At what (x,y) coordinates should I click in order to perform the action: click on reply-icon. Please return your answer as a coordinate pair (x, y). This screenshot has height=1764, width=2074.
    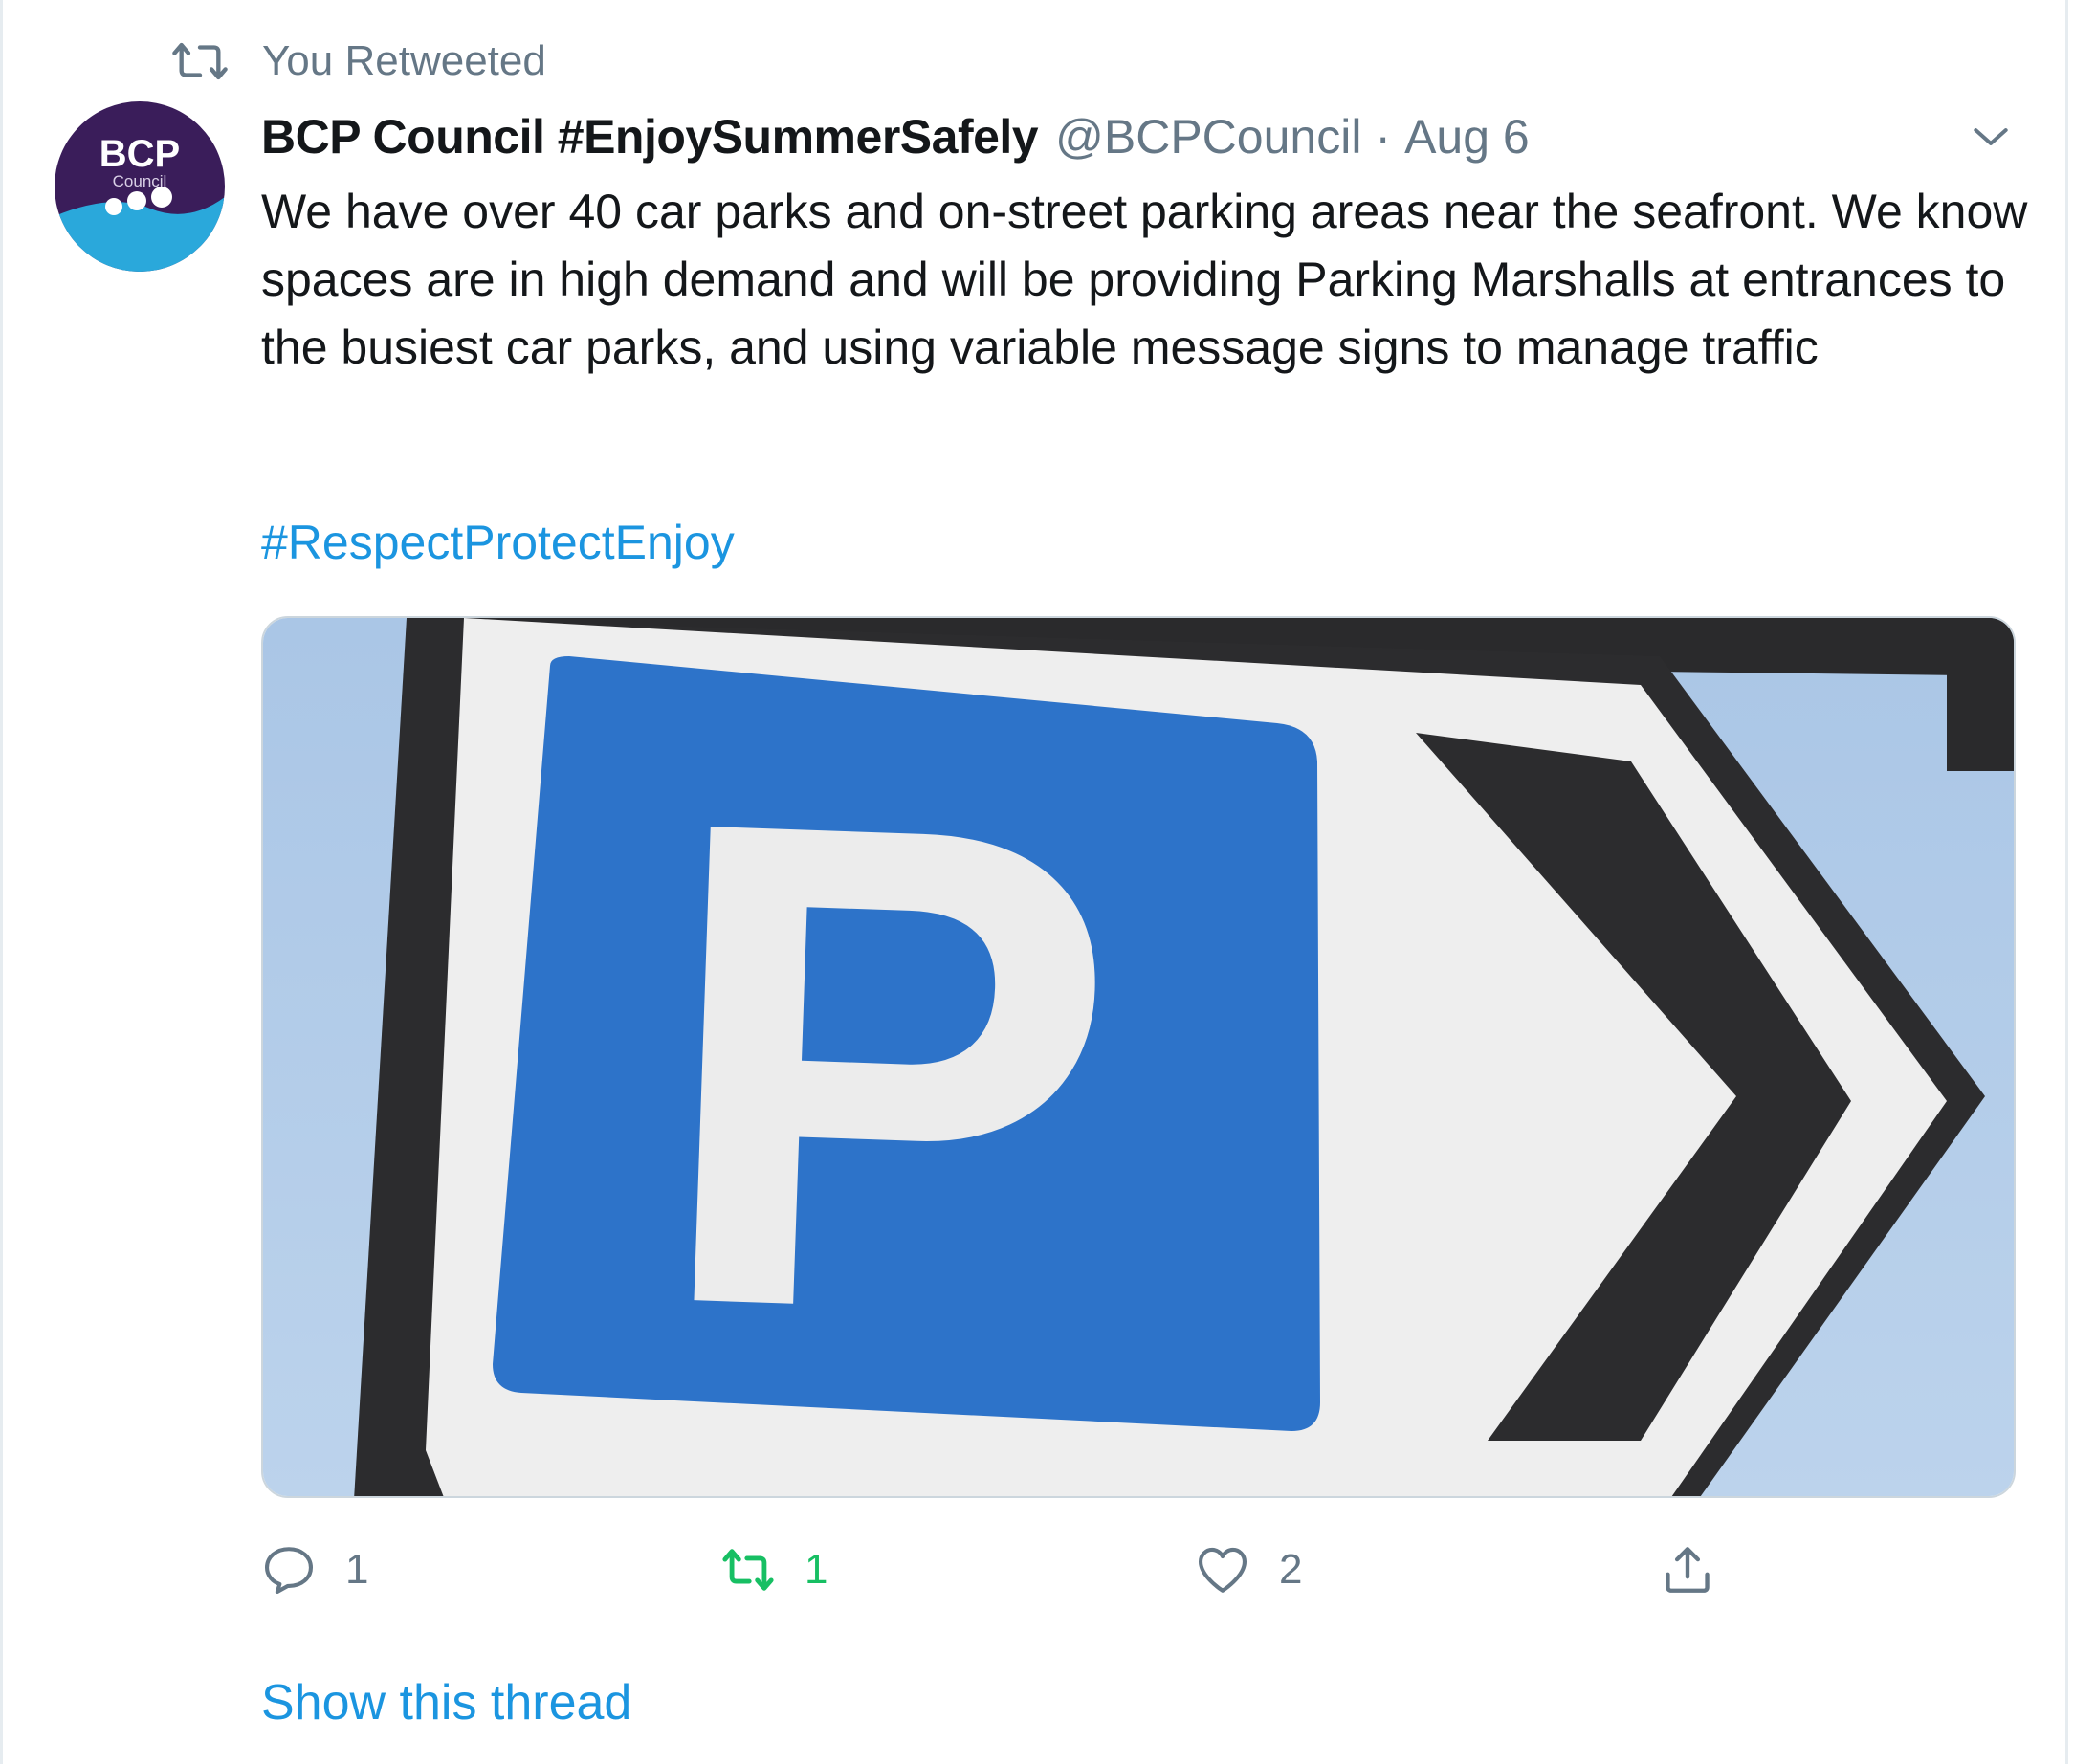
    Looking at the image, I should click on (289, 1571).